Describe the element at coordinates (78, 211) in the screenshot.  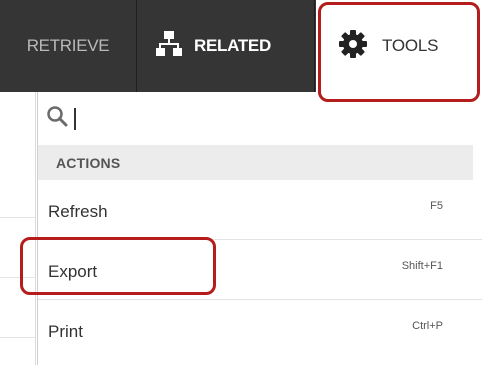
I see `menu-item-label: Refresh` at that location.